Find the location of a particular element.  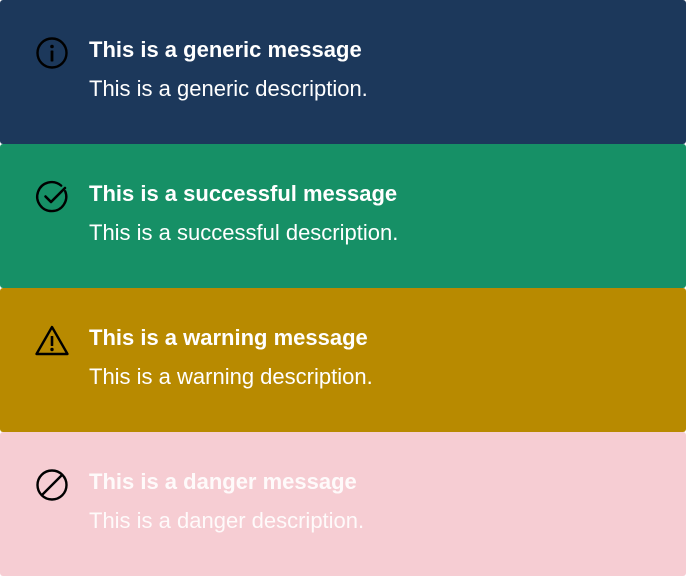

alert-description: This is a warning description. is located at coordinates (231, 376).